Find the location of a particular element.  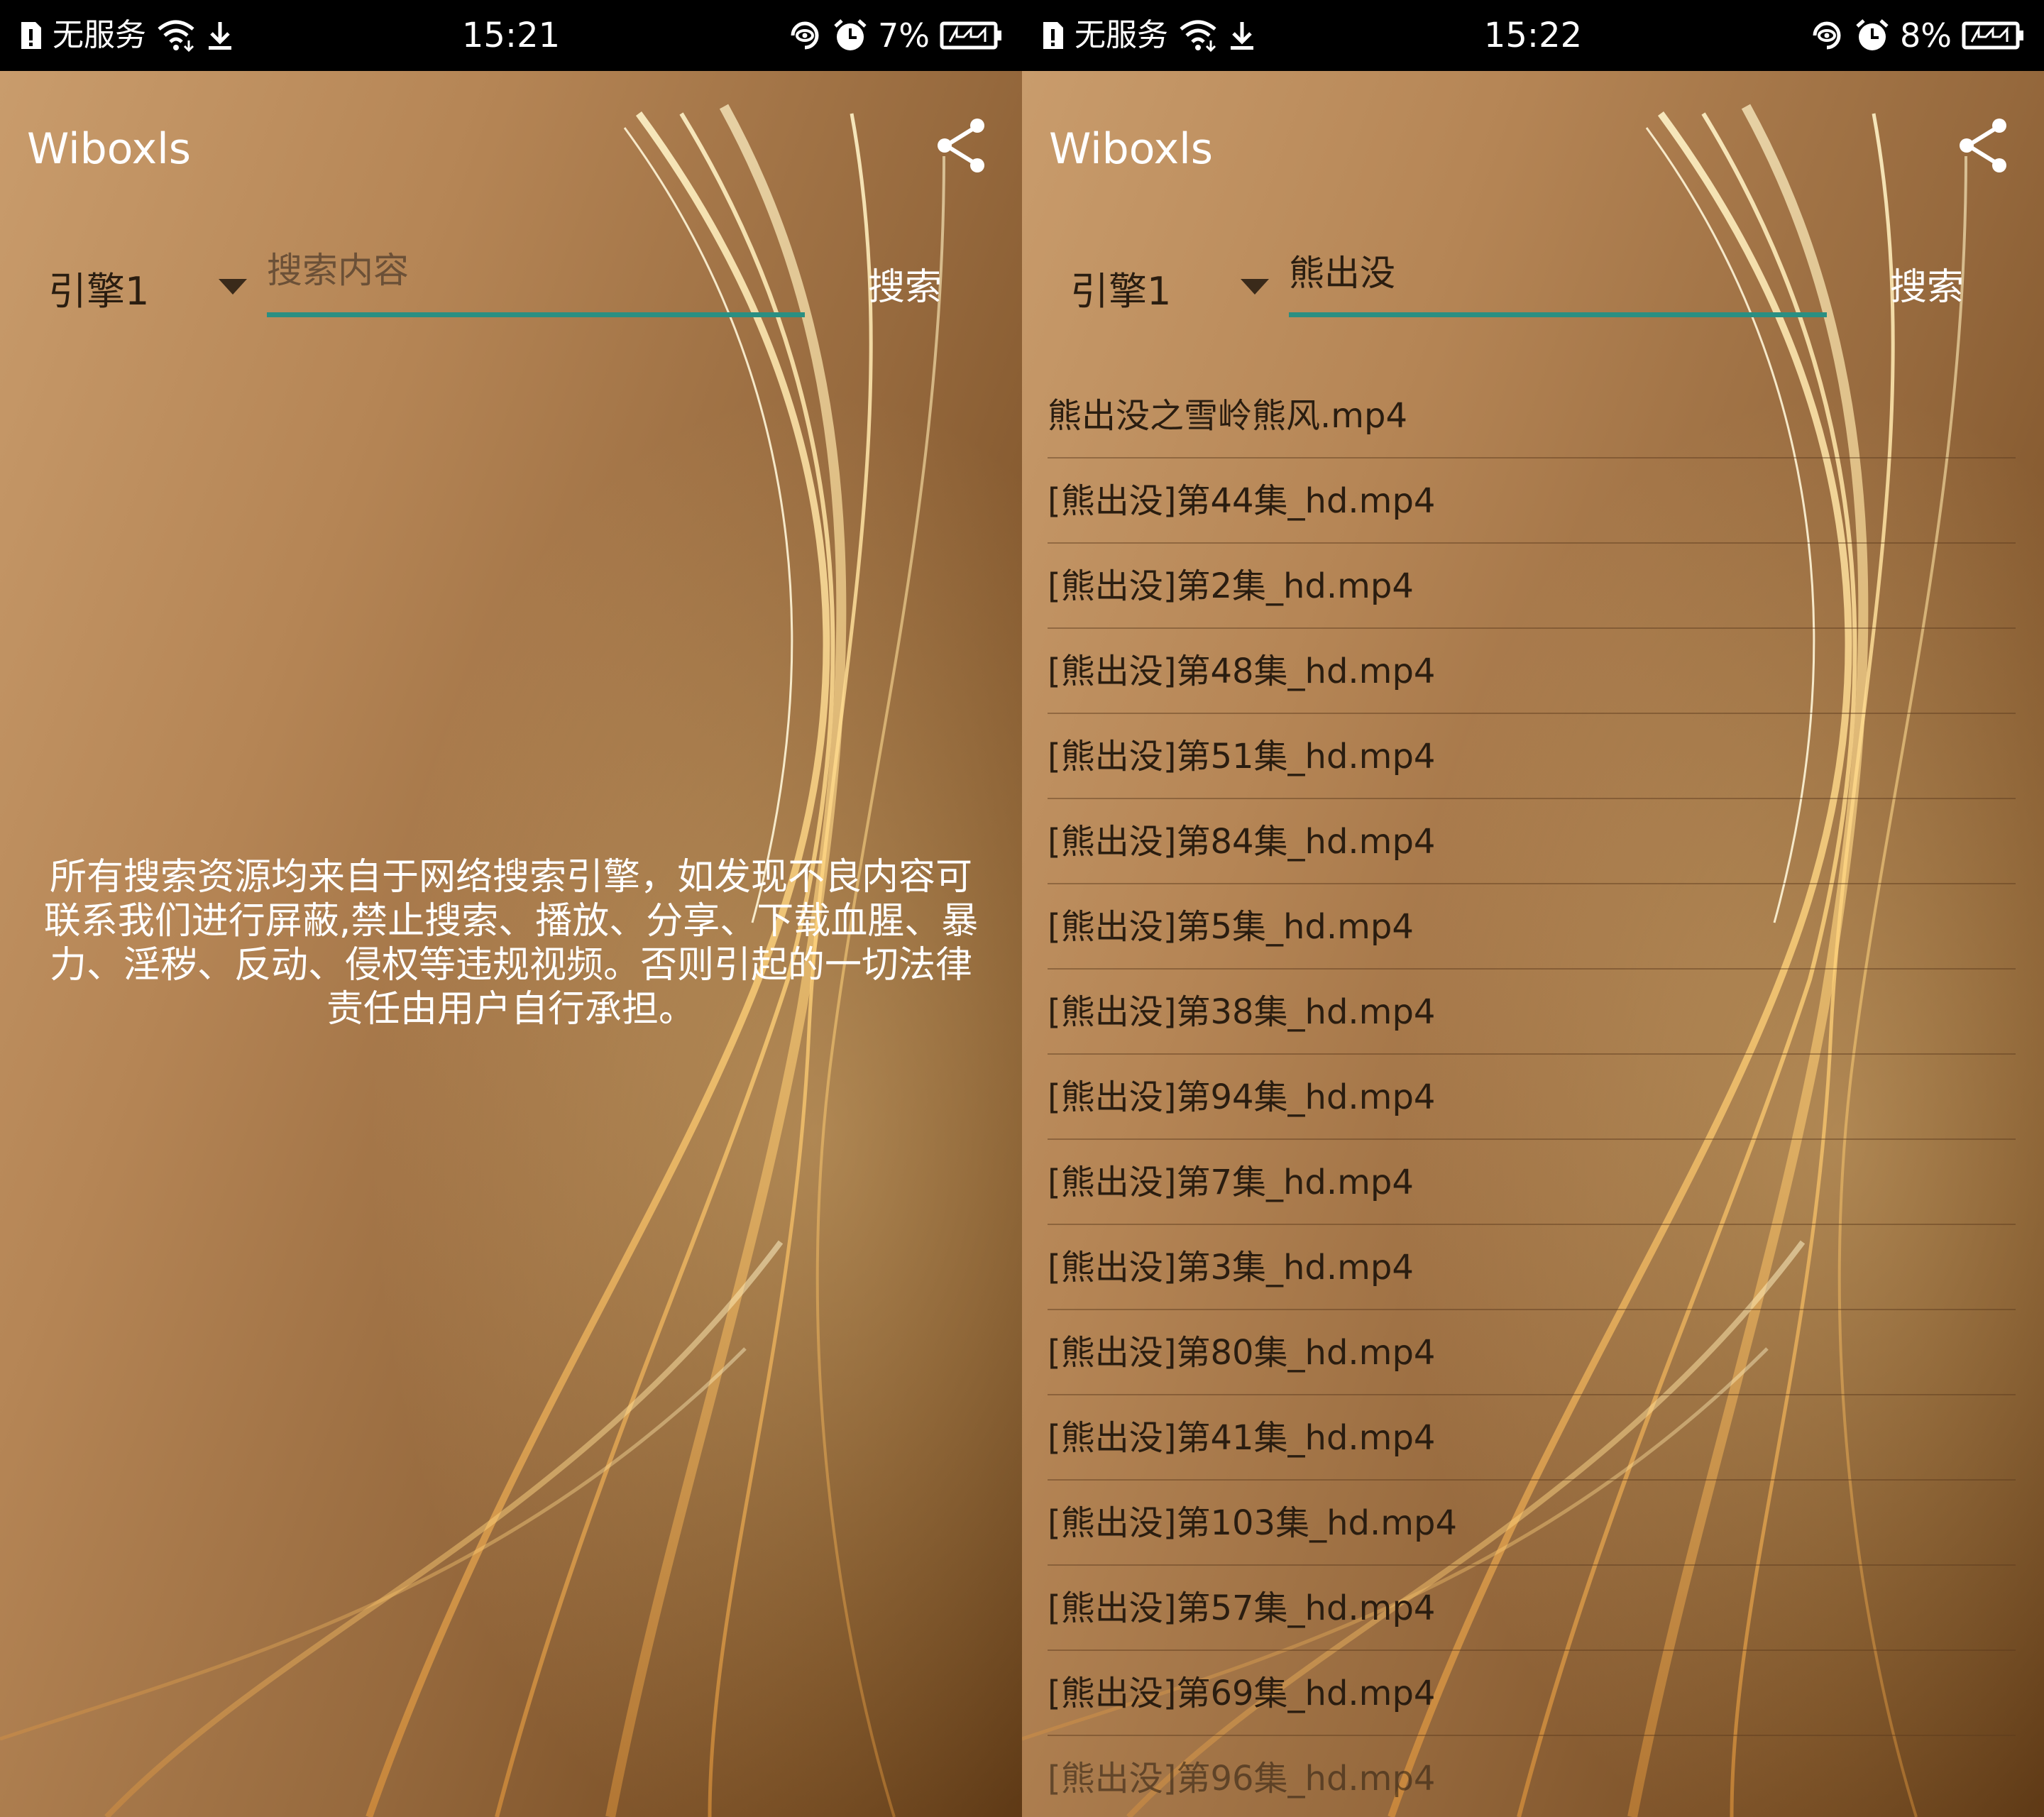

result-item: [熊出没]第48集_hd.mp4 is located at coordinates (1532, 671).